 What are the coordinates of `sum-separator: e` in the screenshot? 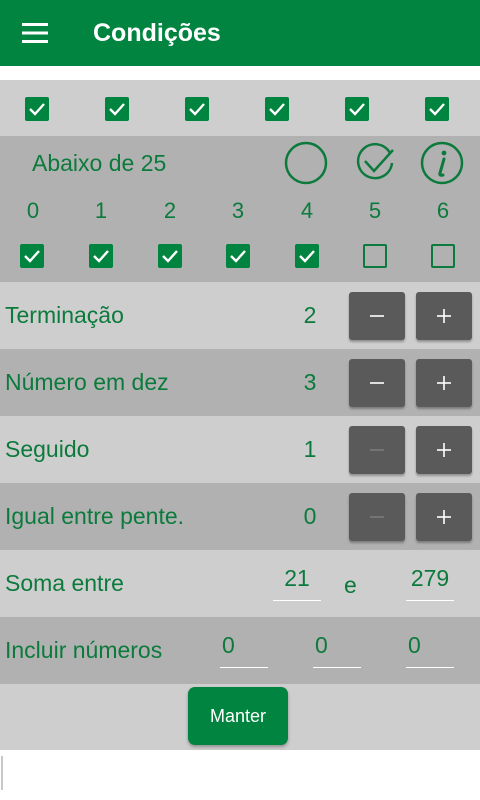 It's located at (350, 585).